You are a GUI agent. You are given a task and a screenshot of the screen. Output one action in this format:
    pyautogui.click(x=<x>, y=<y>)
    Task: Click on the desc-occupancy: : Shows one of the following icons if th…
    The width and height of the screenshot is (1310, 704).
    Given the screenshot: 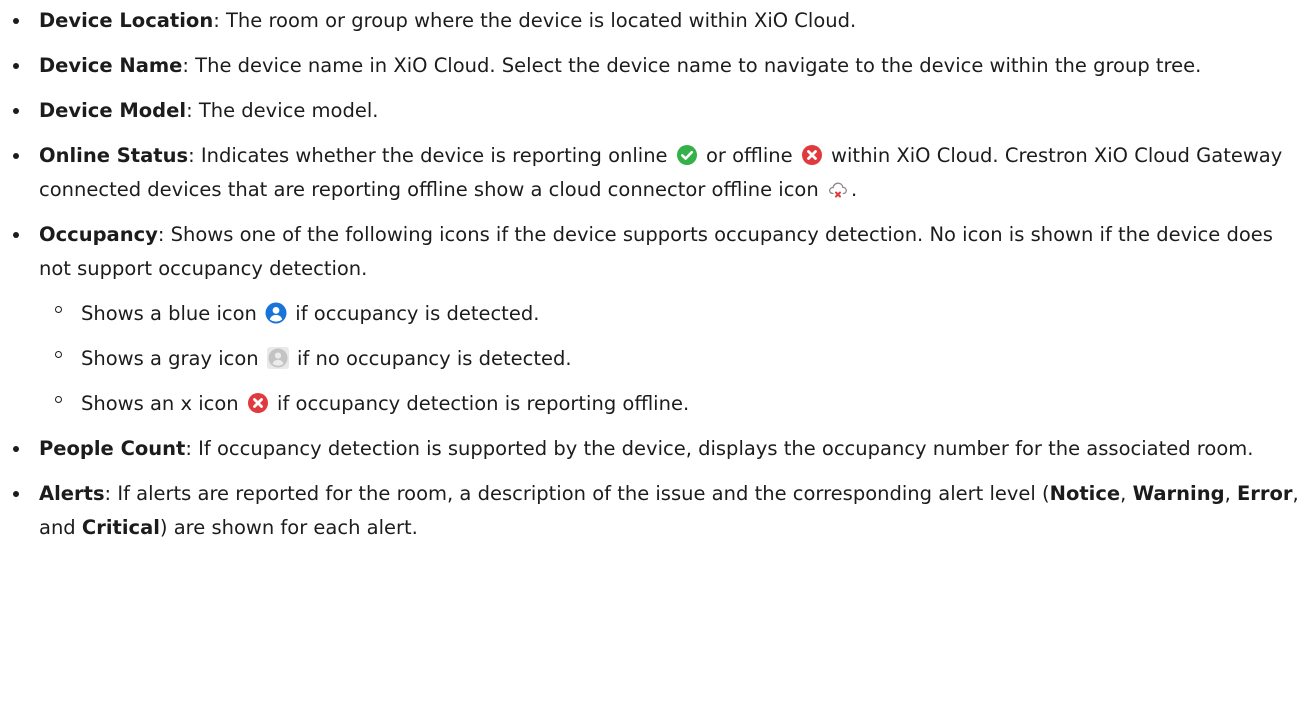 What is the action you would take?
    pyautogui.click(x=656, y=251)
    